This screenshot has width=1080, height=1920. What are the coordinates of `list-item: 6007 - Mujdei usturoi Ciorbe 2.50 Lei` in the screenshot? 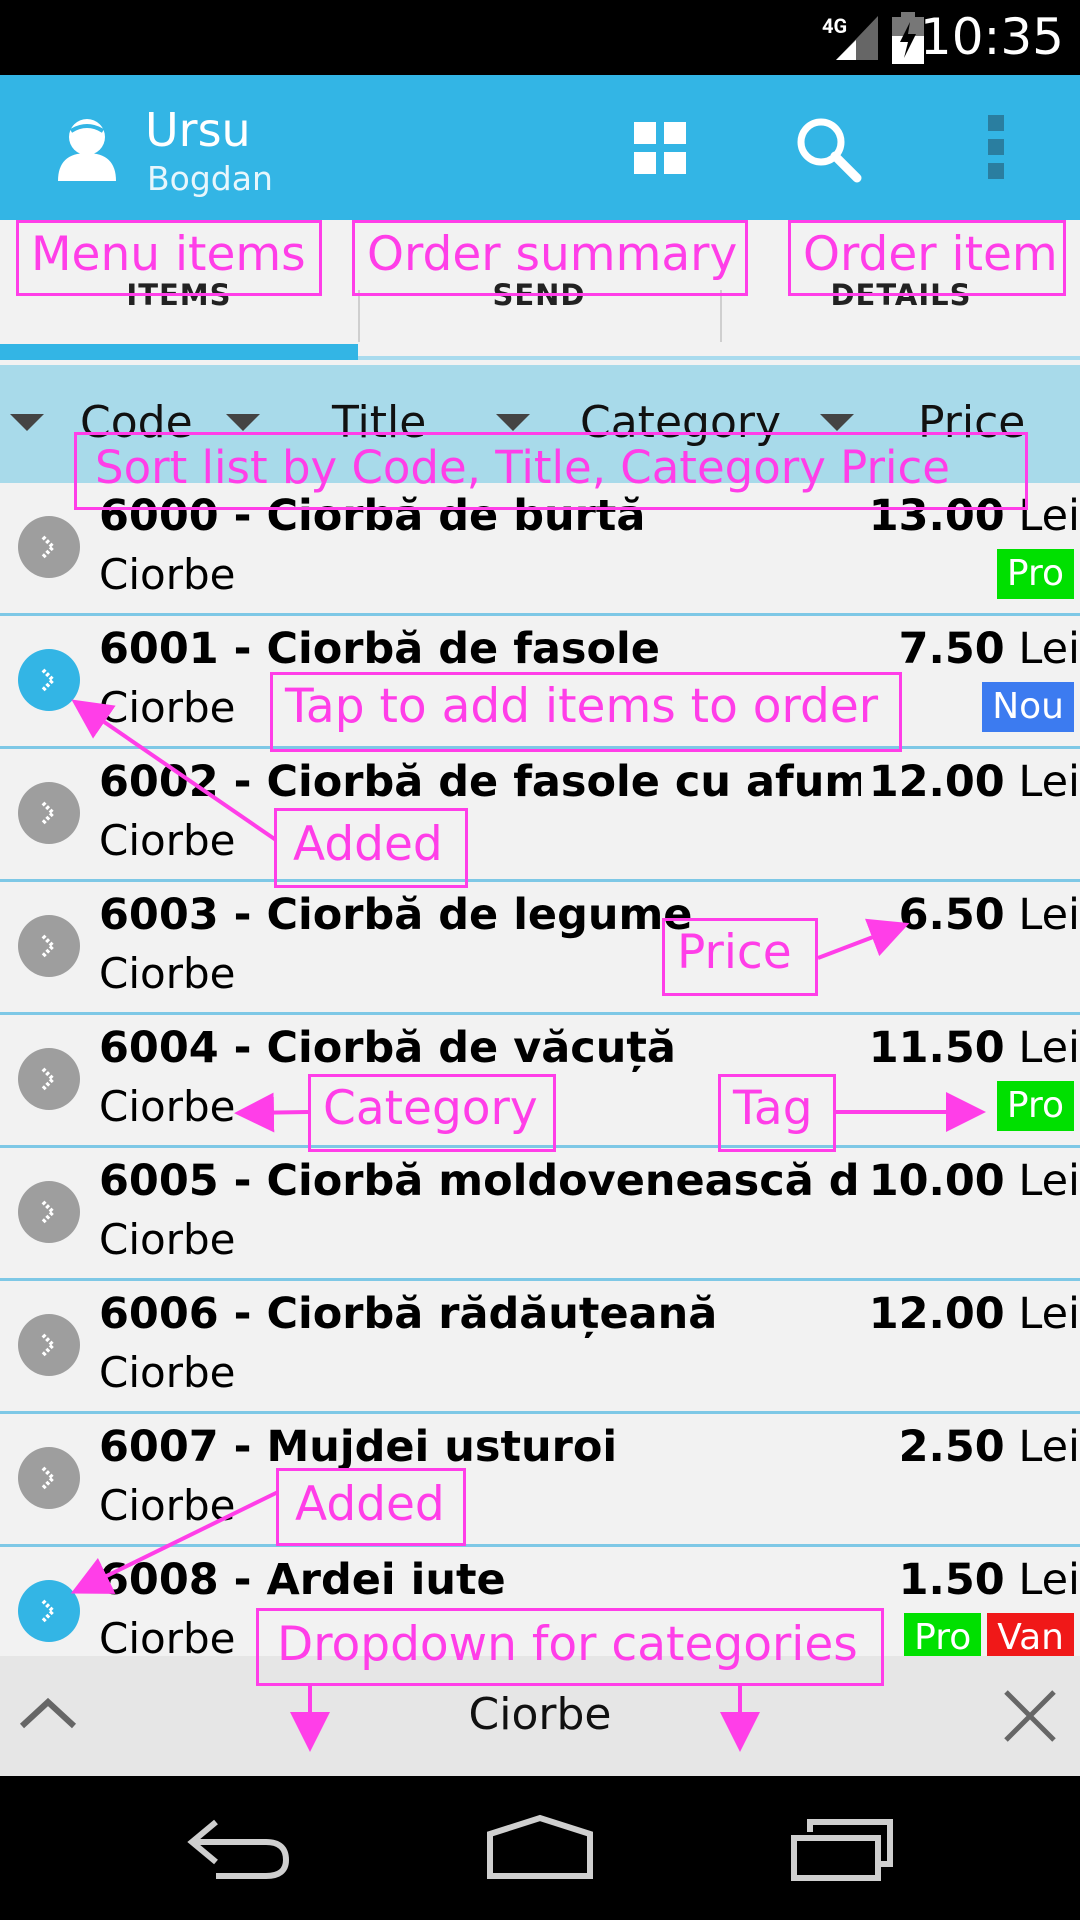 It's located at (540, 1480).